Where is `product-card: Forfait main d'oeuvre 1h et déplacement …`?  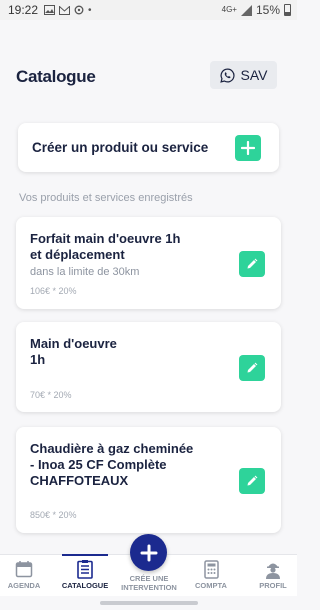 product-card: Forfait main d'oeuvre 1h et déplacement … is located at coordinates (148, 263).